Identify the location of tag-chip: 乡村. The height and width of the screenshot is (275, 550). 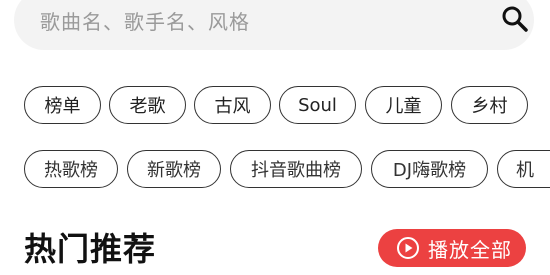
(489, 105).